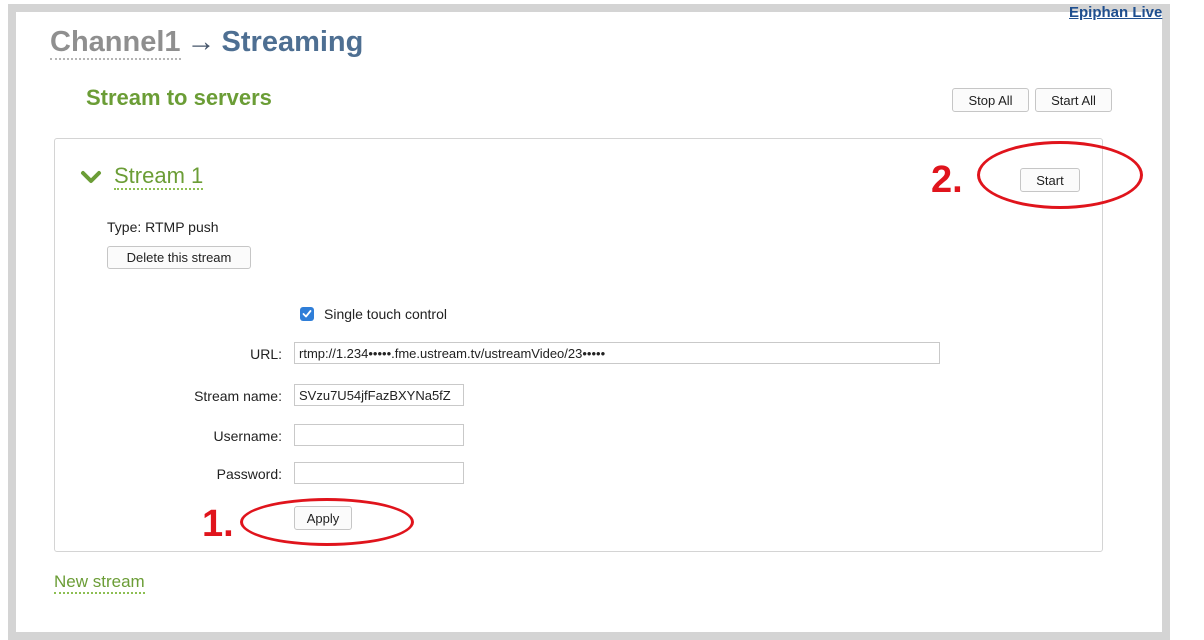 The height and width of the screenshot is (640, 1204). Describe the element at coordinates (323, 518) in the screenshot. I see `apply-button: Apply` at that location.